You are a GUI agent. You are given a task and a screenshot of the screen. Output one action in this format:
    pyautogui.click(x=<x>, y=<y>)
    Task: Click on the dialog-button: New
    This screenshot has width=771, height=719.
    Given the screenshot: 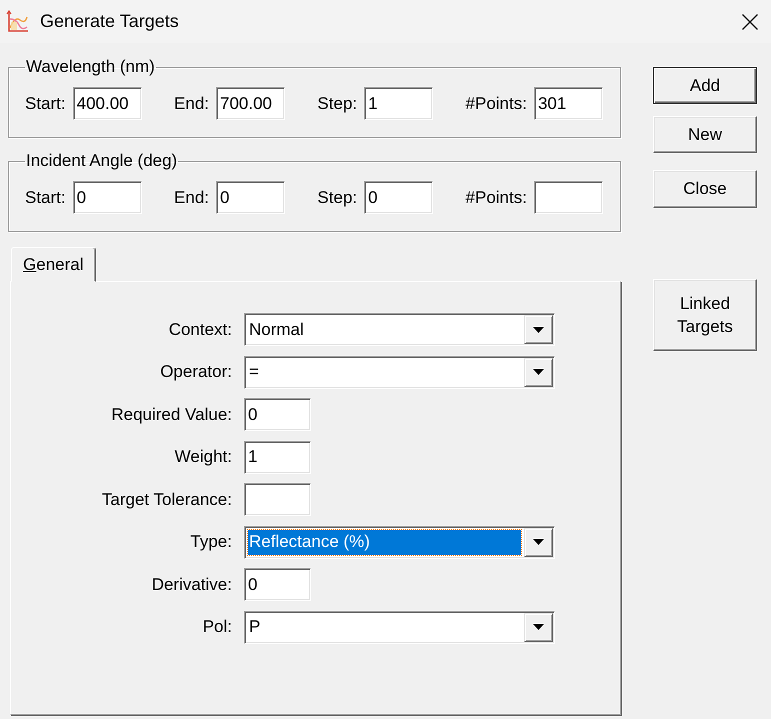 What is the action you would take?
    pyautogui.click(x=705, y=134)
    